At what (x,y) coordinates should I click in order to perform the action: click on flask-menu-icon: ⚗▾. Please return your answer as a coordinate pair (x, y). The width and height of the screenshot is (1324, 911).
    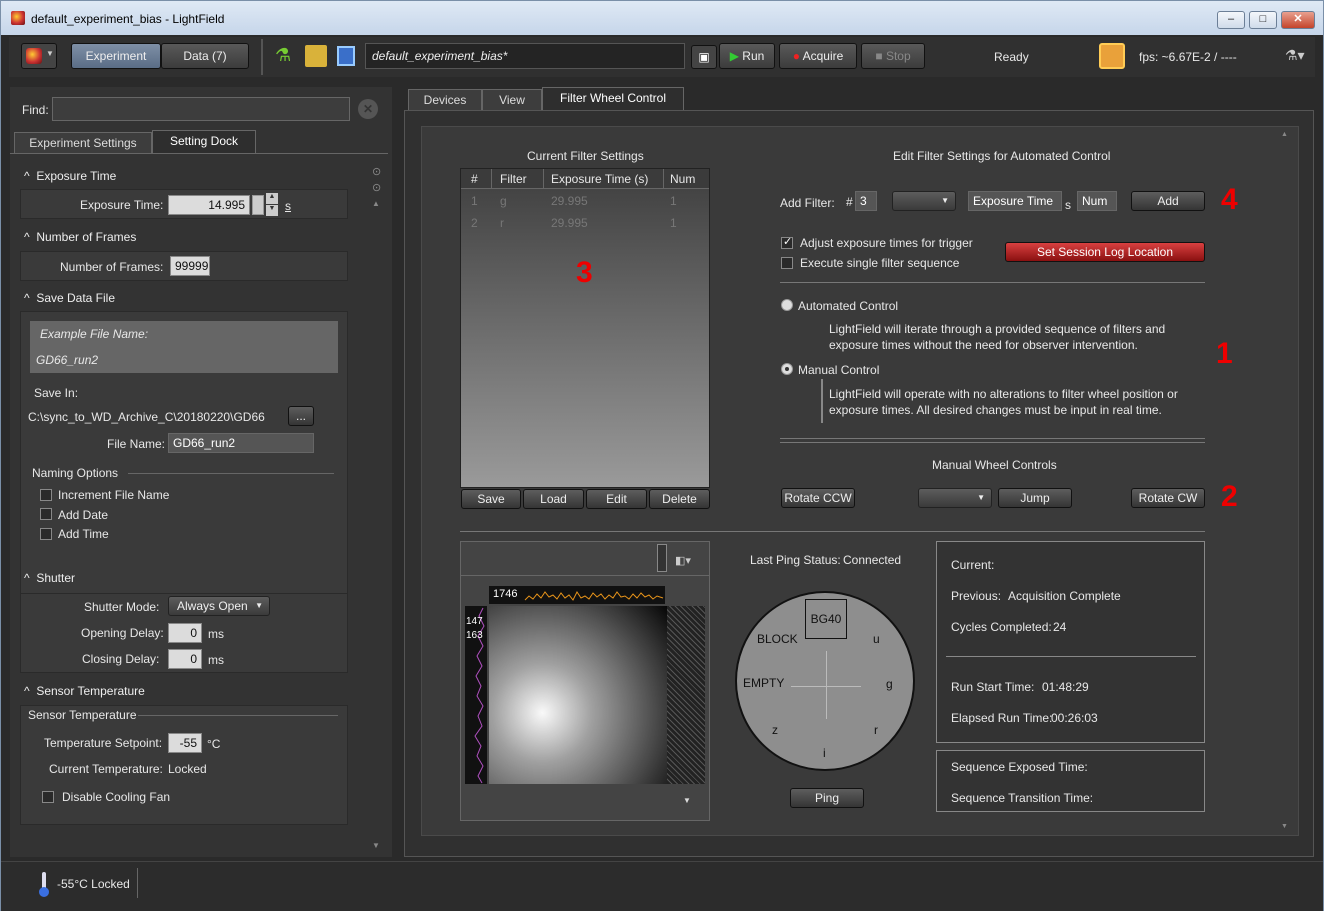
    Looking at the image, I should click on (1295, 55).